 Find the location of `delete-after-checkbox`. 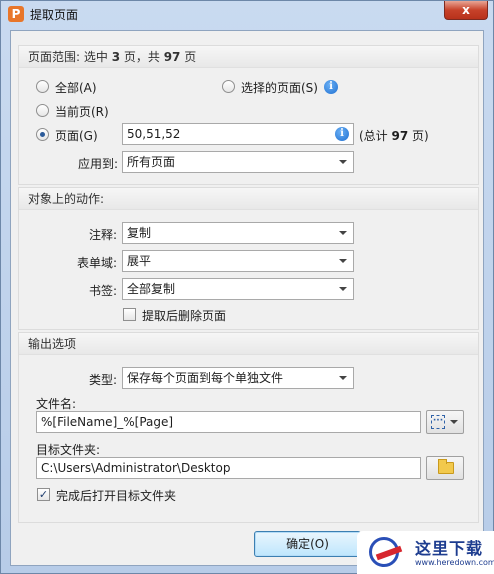

delete-after-checkbox is located at coordinates (129, 314).